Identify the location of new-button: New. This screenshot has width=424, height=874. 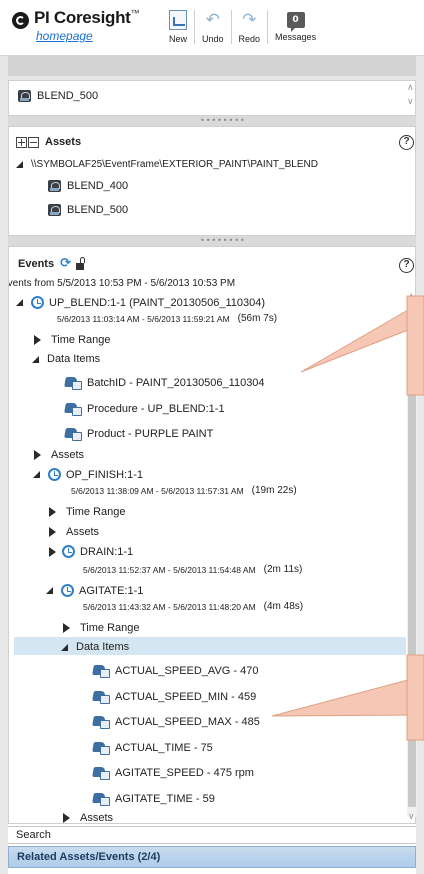
(178, 29).